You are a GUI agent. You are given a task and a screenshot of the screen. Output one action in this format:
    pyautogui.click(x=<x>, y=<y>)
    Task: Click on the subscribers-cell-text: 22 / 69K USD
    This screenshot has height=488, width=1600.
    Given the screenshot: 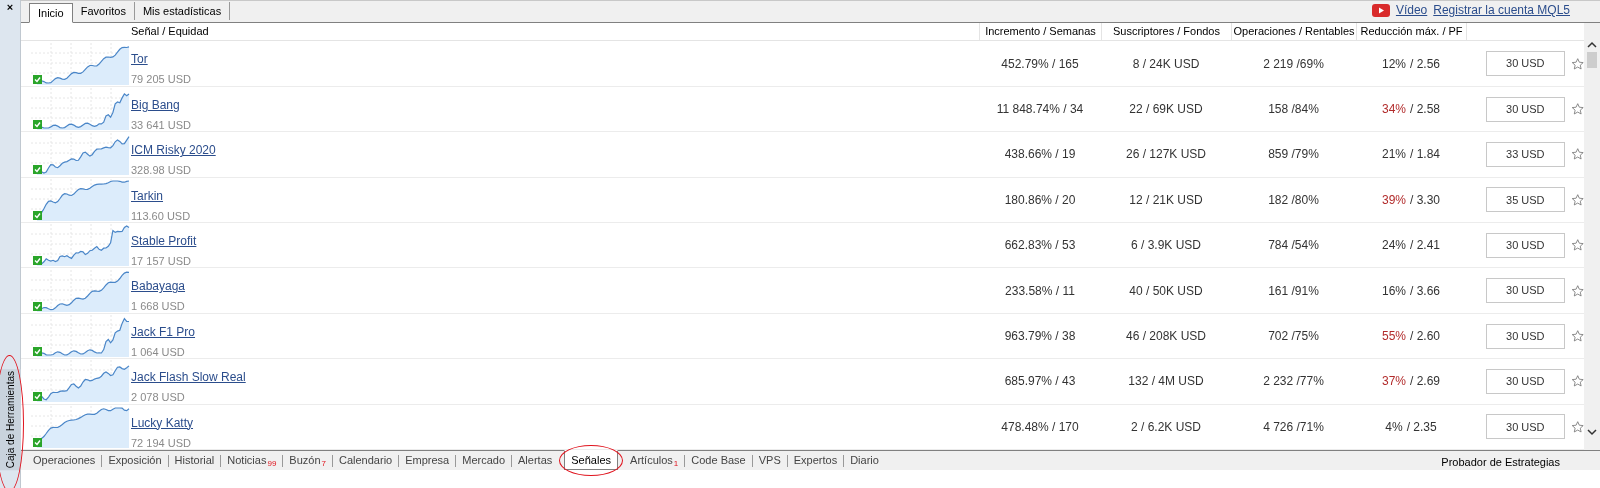 What is the action you would take?
    pyautogui.click(x=1166, y=110)
    